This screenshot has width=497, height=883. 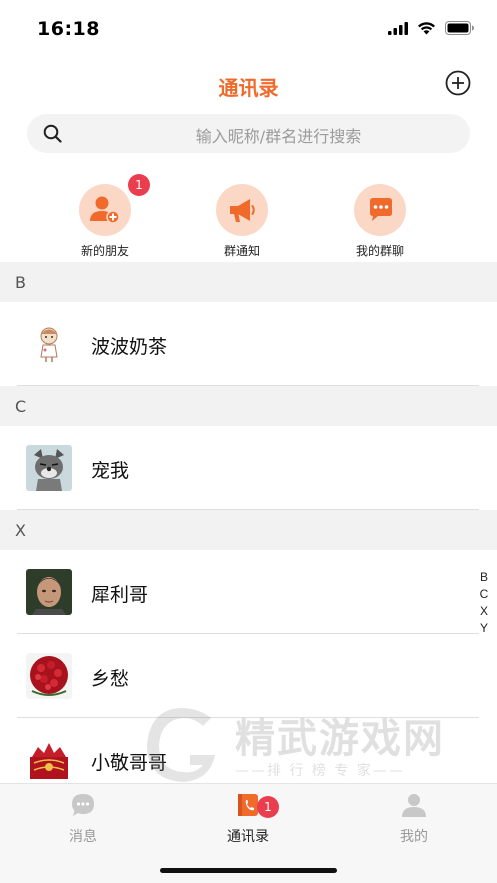 I want to click on tab-bar: 消息 通讯录 1 我的, so click(x=248, y=833).